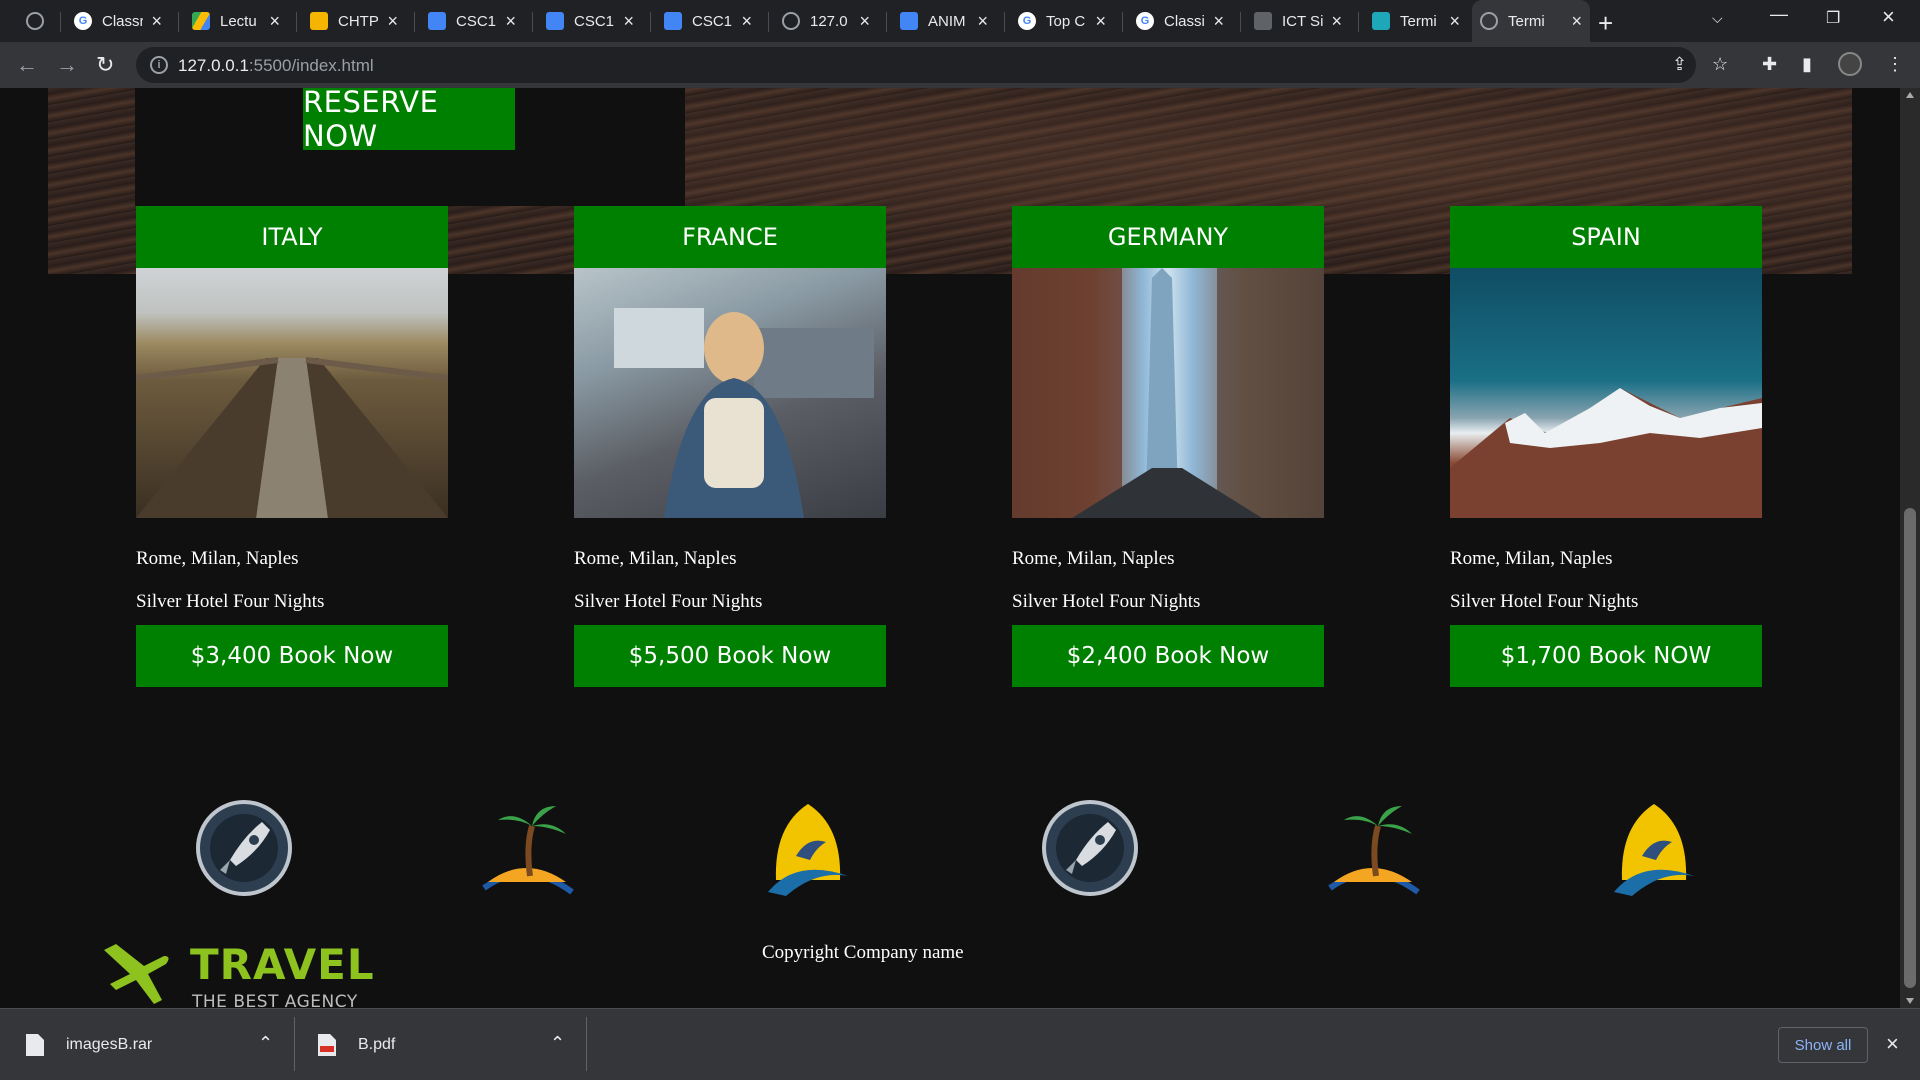  Describe the element at coordinates (358, 21) in the screenshot. I see `tab-title: CHTP` at that location.